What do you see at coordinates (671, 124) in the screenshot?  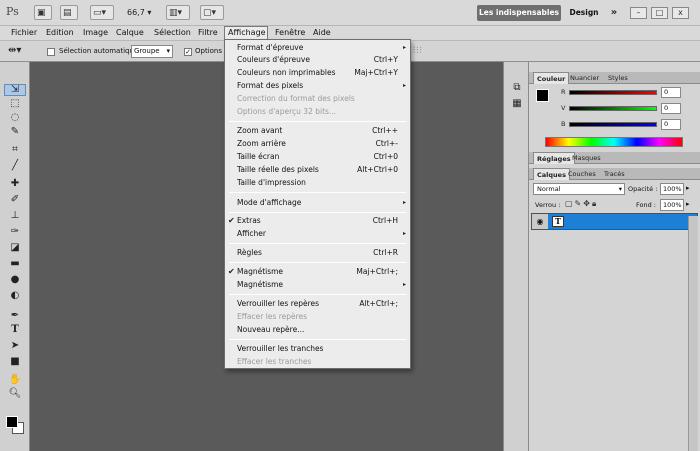 I see `channel-b-value: 0` at bounding box center [671, 124].